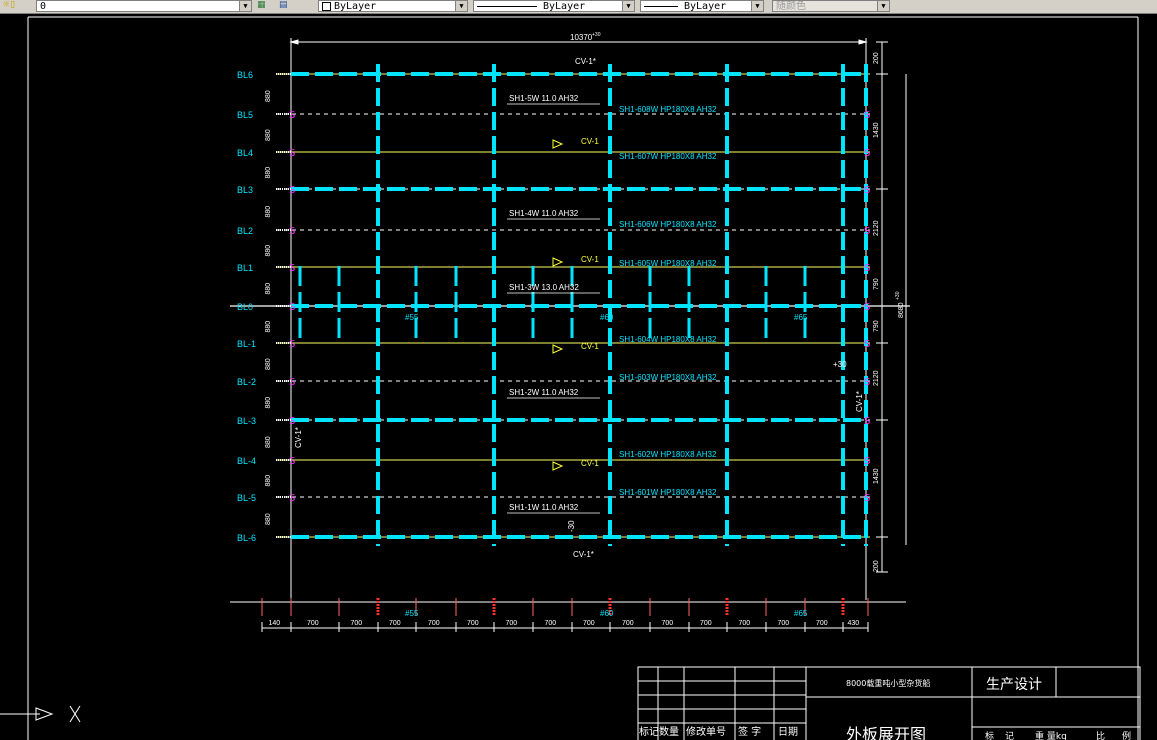 The width and height of the screenshot is (1157, 740). What do you see at coordinates (668, 492) in the screenshot?
I see `profile-label: SH1-601W HP180X8 AH32` at bounding box center [668, 492].